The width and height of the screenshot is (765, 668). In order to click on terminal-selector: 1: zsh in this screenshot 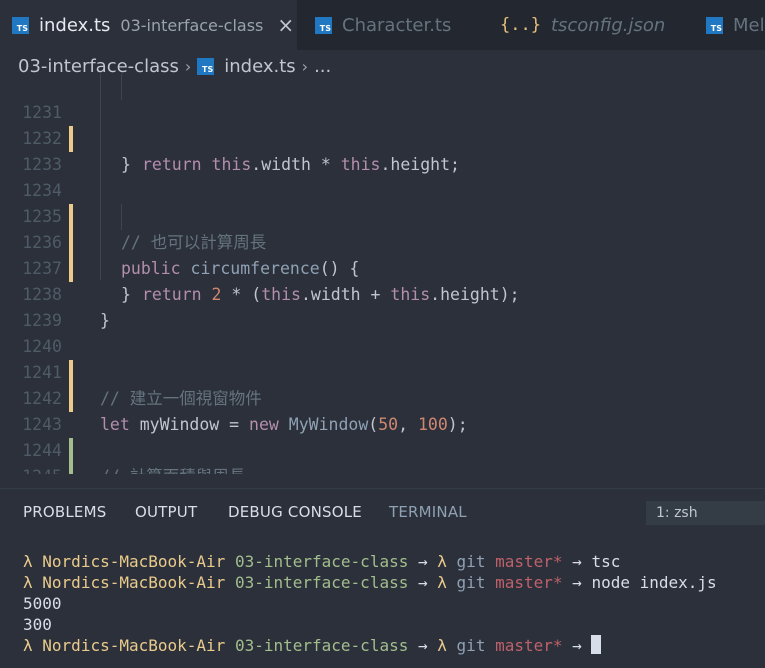, I will do `click(705, 513)`.